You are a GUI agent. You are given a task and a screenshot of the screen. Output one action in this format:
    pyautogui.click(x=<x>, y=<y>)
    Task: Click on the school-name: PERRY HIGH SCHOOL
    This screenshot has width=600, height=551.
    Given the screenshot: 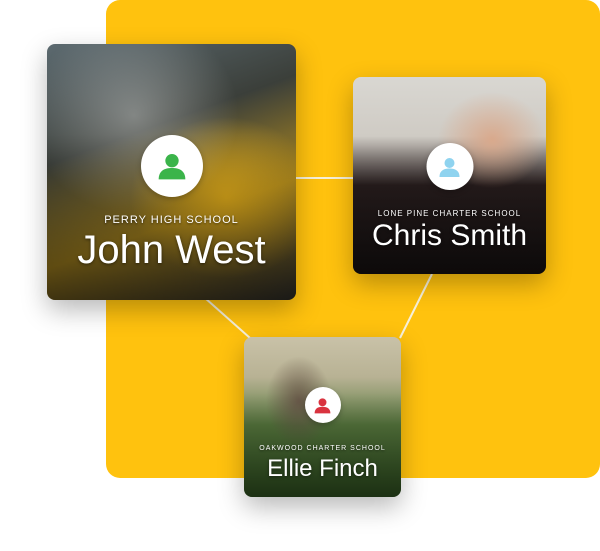 What is the action you would take?
    pyautogui.click(x=171, y=220)
    